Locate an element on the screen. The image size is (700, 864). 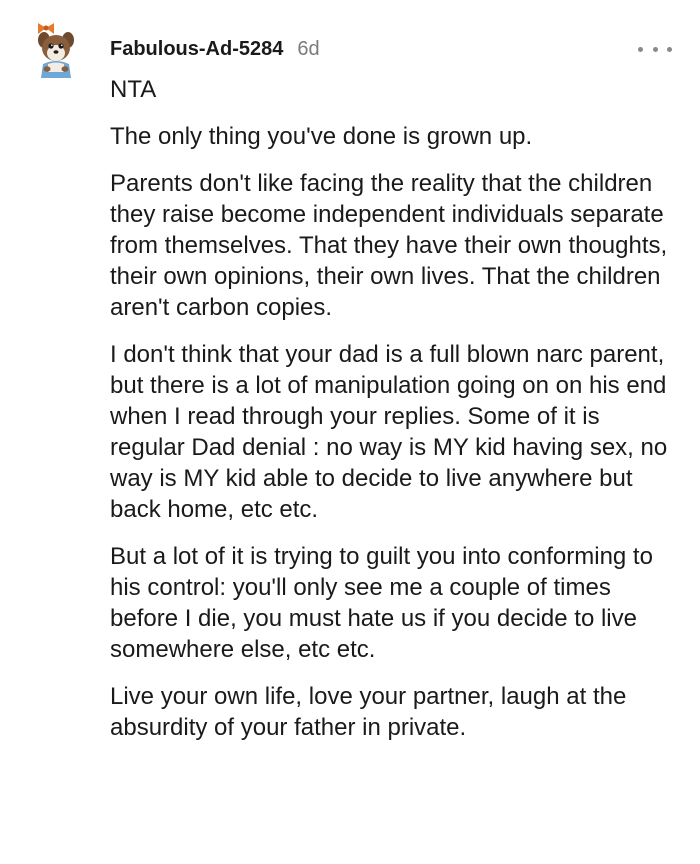
comment-timestamp: 6d is located at coordinates (308, 49).